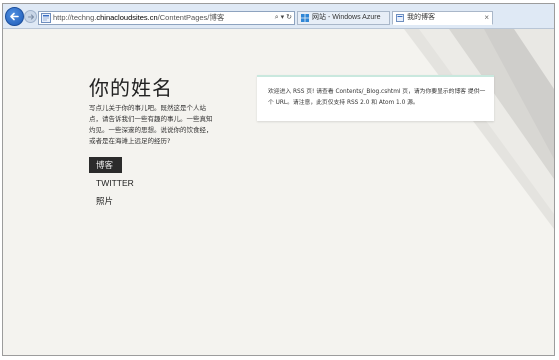  I want to click on chevron-down-icon: ▾, so click(283, 18).